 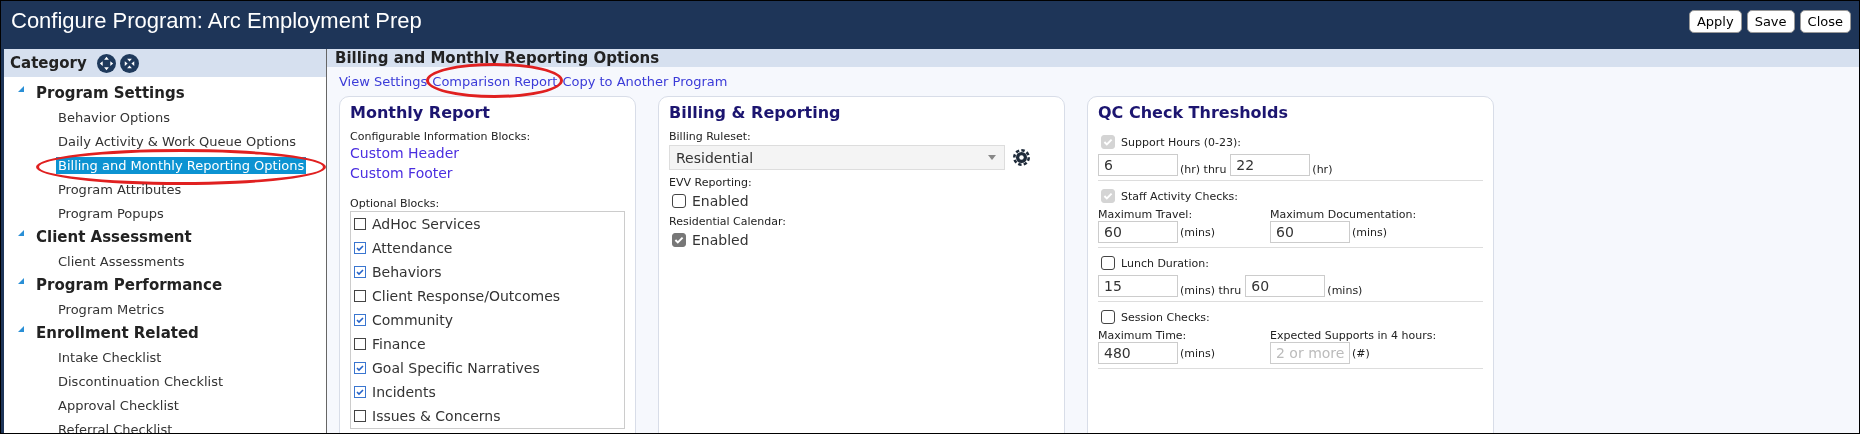 What do you see at coordinates (837, 157) in the screenshot?
I see `ruleset-dropdown: Residential` at bounding box center [837, 157].